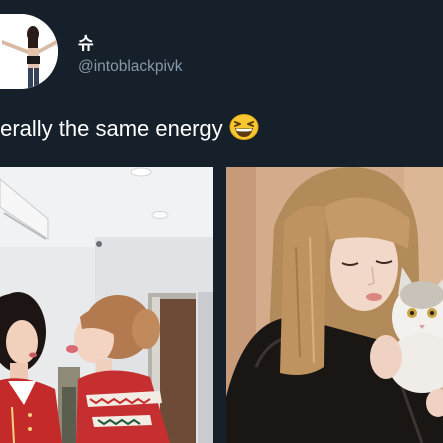 The height and width of the screenshot is (443, 443). What do you see at coordinates (86, 41) in the screenshot?
I see `display-name: 슈` at bounding box center [86, 41].